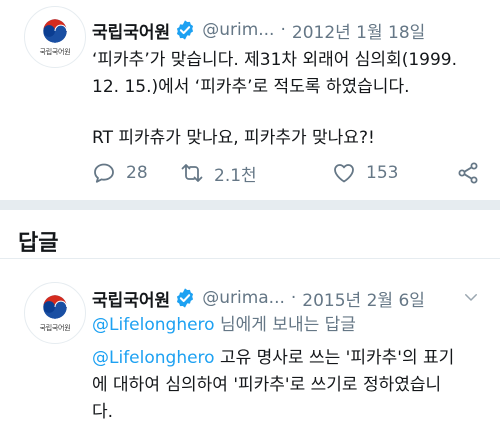 The height and width of the screenshot is (425, 500). What do you see at coordinates (120, 173) in the screenshot?
I see `reply-button: 28` at bounding box center [120, 173].